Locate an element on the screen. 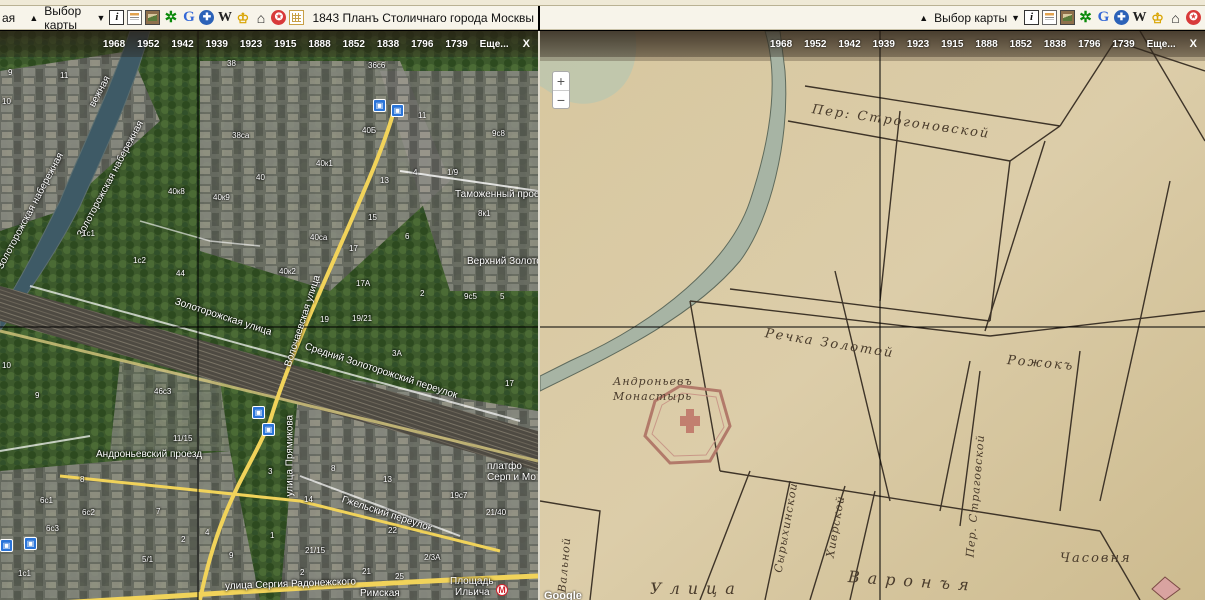  building-number: 4 is located at coordinates (415, 172).